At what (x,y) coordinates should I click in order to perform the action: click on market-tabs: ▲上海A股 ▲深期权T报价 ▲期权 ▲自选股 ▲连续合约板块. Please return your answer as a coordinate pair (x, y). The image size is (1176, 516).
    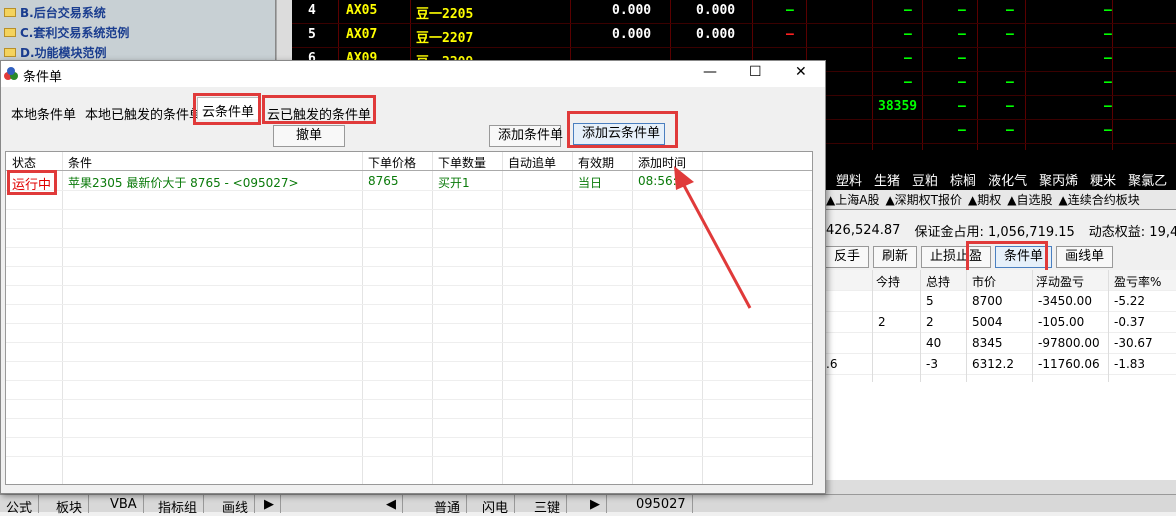
    Looking at the image, I should click on (1001, 200).